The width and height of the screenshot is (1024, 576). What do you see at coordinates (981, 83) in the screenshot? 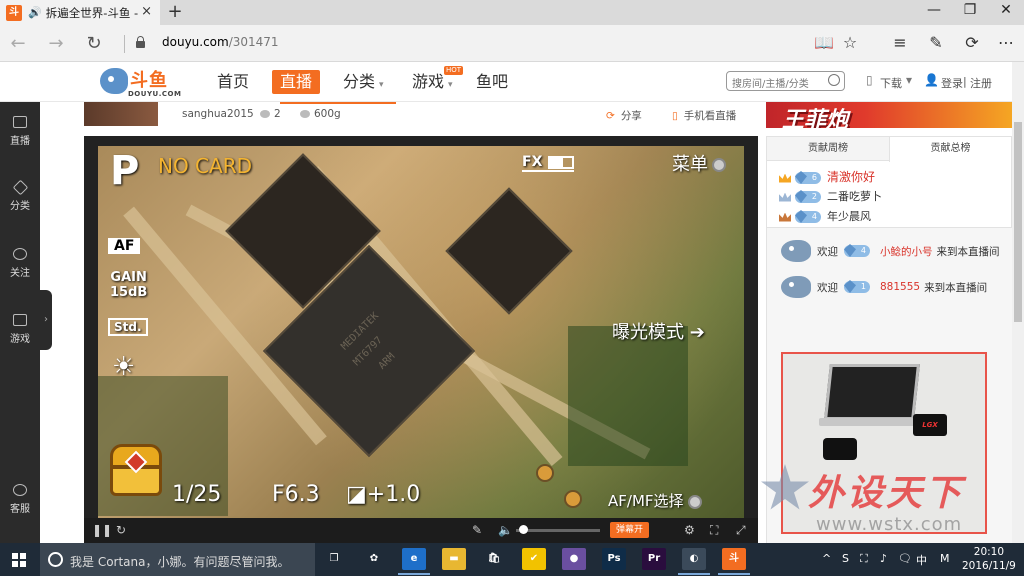
I see `register-link: 注册` at bounding box center [981, 83].